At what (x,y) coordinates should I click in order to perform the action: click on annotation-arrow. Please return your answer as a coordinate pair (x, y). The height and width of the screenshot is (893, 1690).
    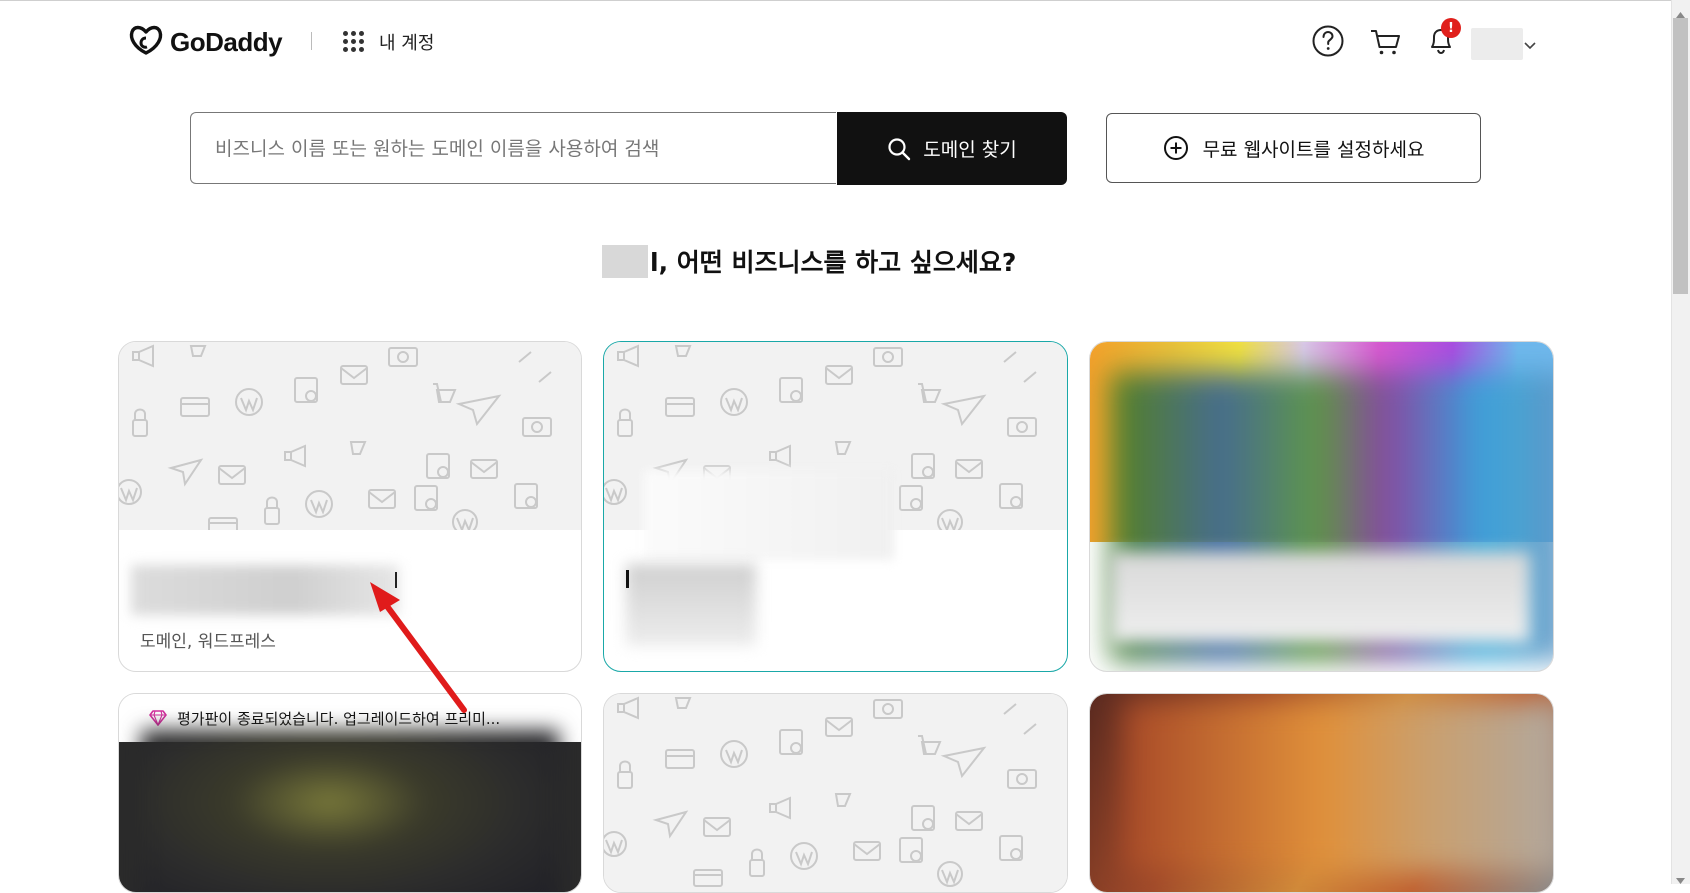
    Looking at the image, I should click on (420, 650).